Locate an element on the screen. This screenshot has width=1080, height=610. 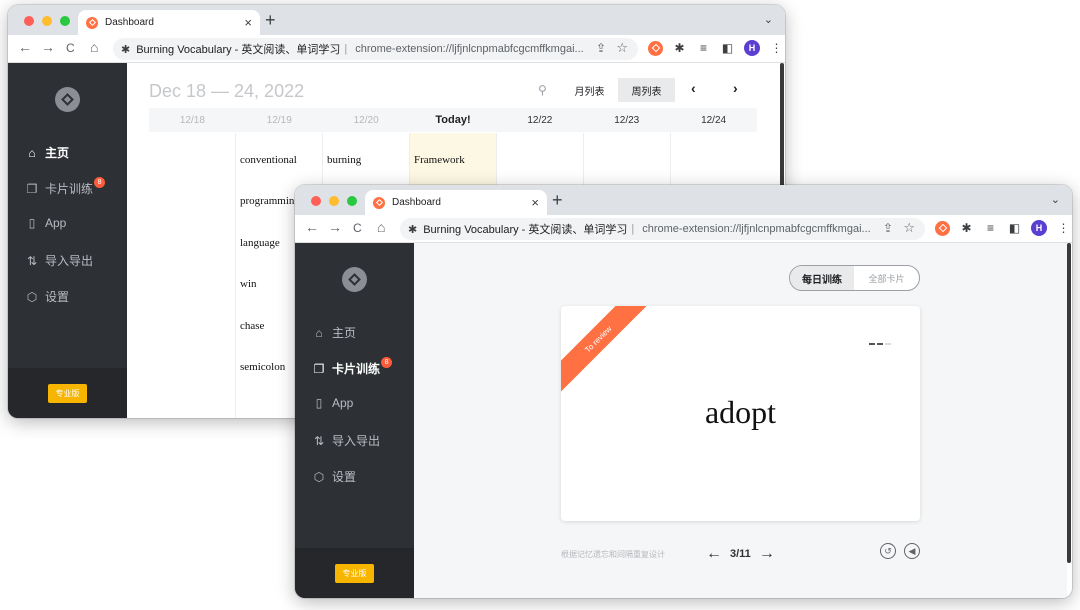
word-entry: Framework is located at coordinates (439, 160).